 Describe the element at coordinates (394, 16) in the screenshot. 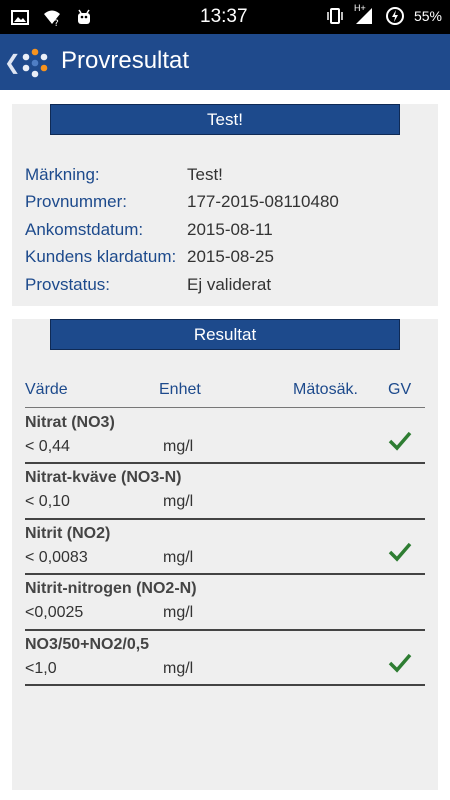

I see `battery-icon` at that location.